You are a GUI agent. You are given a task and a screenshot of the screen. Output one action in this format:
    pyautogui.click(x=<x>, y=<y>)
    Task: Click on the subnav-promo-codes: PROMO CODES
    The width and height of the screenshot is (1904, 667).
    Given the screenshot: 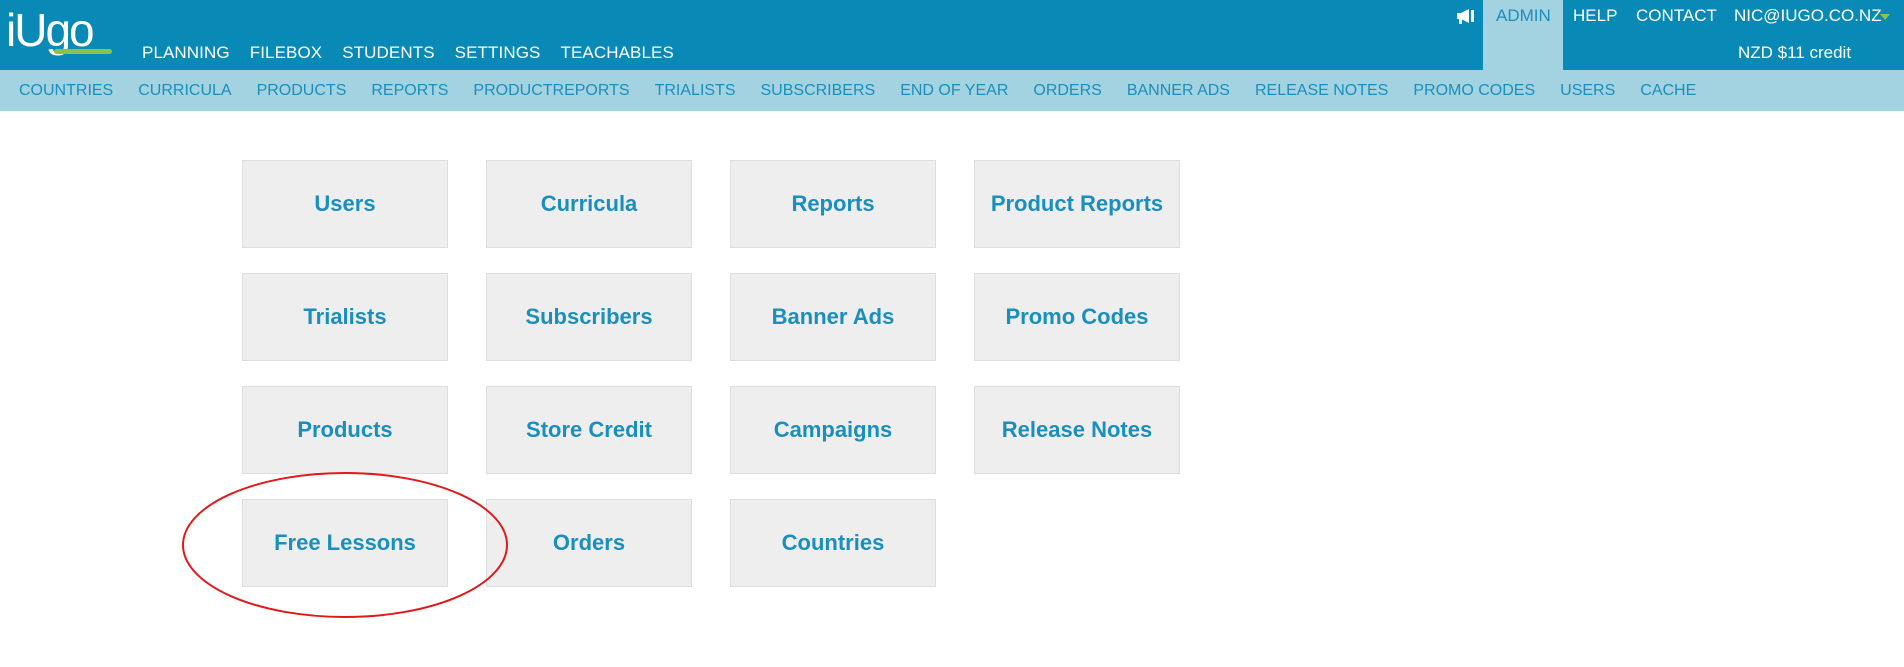 What is the action you would take?
    pyautogui.click(x=1474, y=91)
    